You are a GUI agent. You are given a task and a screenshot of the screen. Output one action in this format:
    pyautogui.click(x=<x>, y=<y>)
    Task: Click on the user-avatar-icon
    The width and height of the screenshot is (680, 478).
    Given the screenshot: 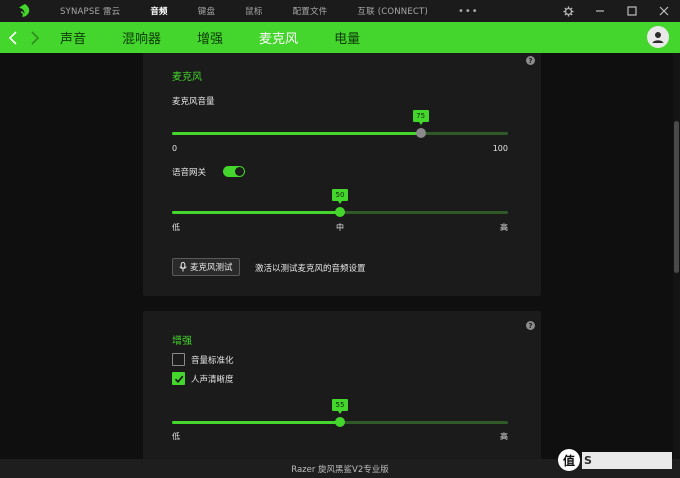 What is the action you would take?
    pyautogui.click(x=658, y=37)
    